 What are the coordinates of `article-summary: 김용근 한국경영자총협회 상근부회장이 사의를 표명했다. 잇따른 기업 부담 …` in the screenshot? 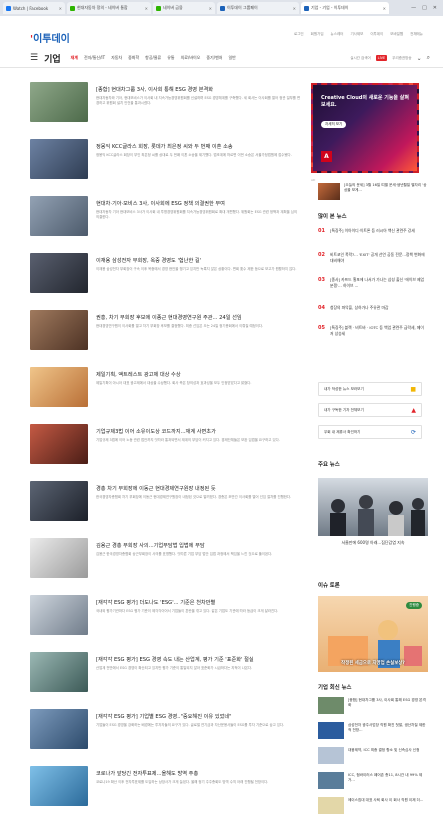 It's located at (184, 554).